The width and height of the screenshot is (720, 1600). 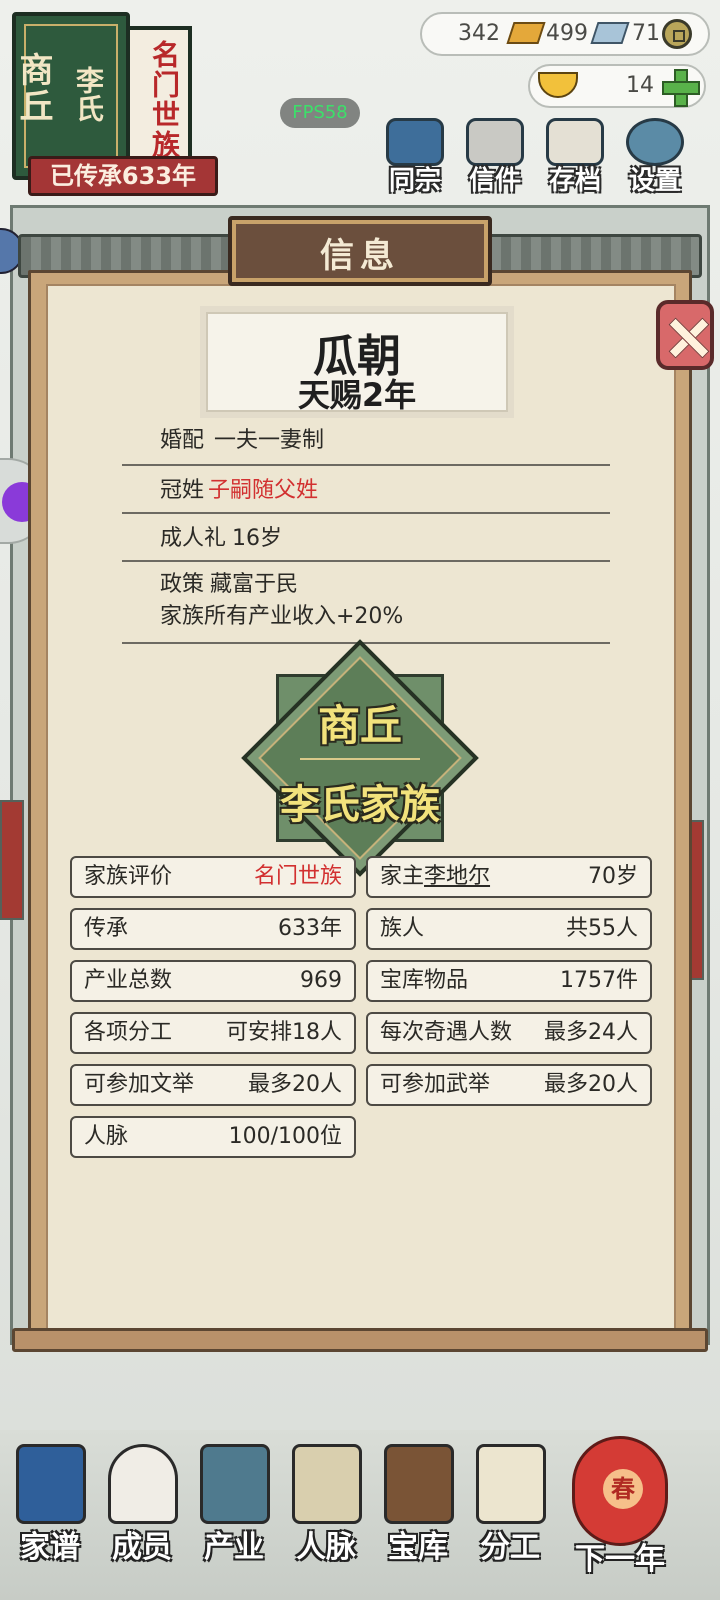 I want to click on stat-treasury-value: 1757件, so click(x=599, y=980).